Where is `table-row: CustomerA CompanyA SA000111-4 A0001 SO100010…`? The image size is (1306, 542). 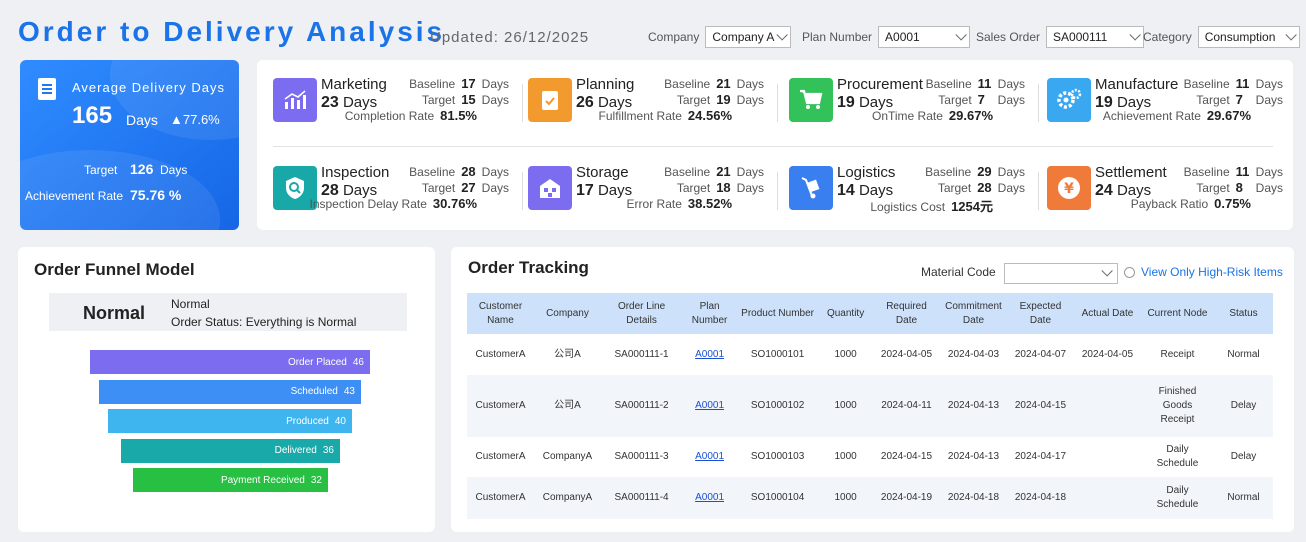
table-row: CustomerA CompanyA SA000111-4 A0001 SO100010… is located at coordinates (870, 498).